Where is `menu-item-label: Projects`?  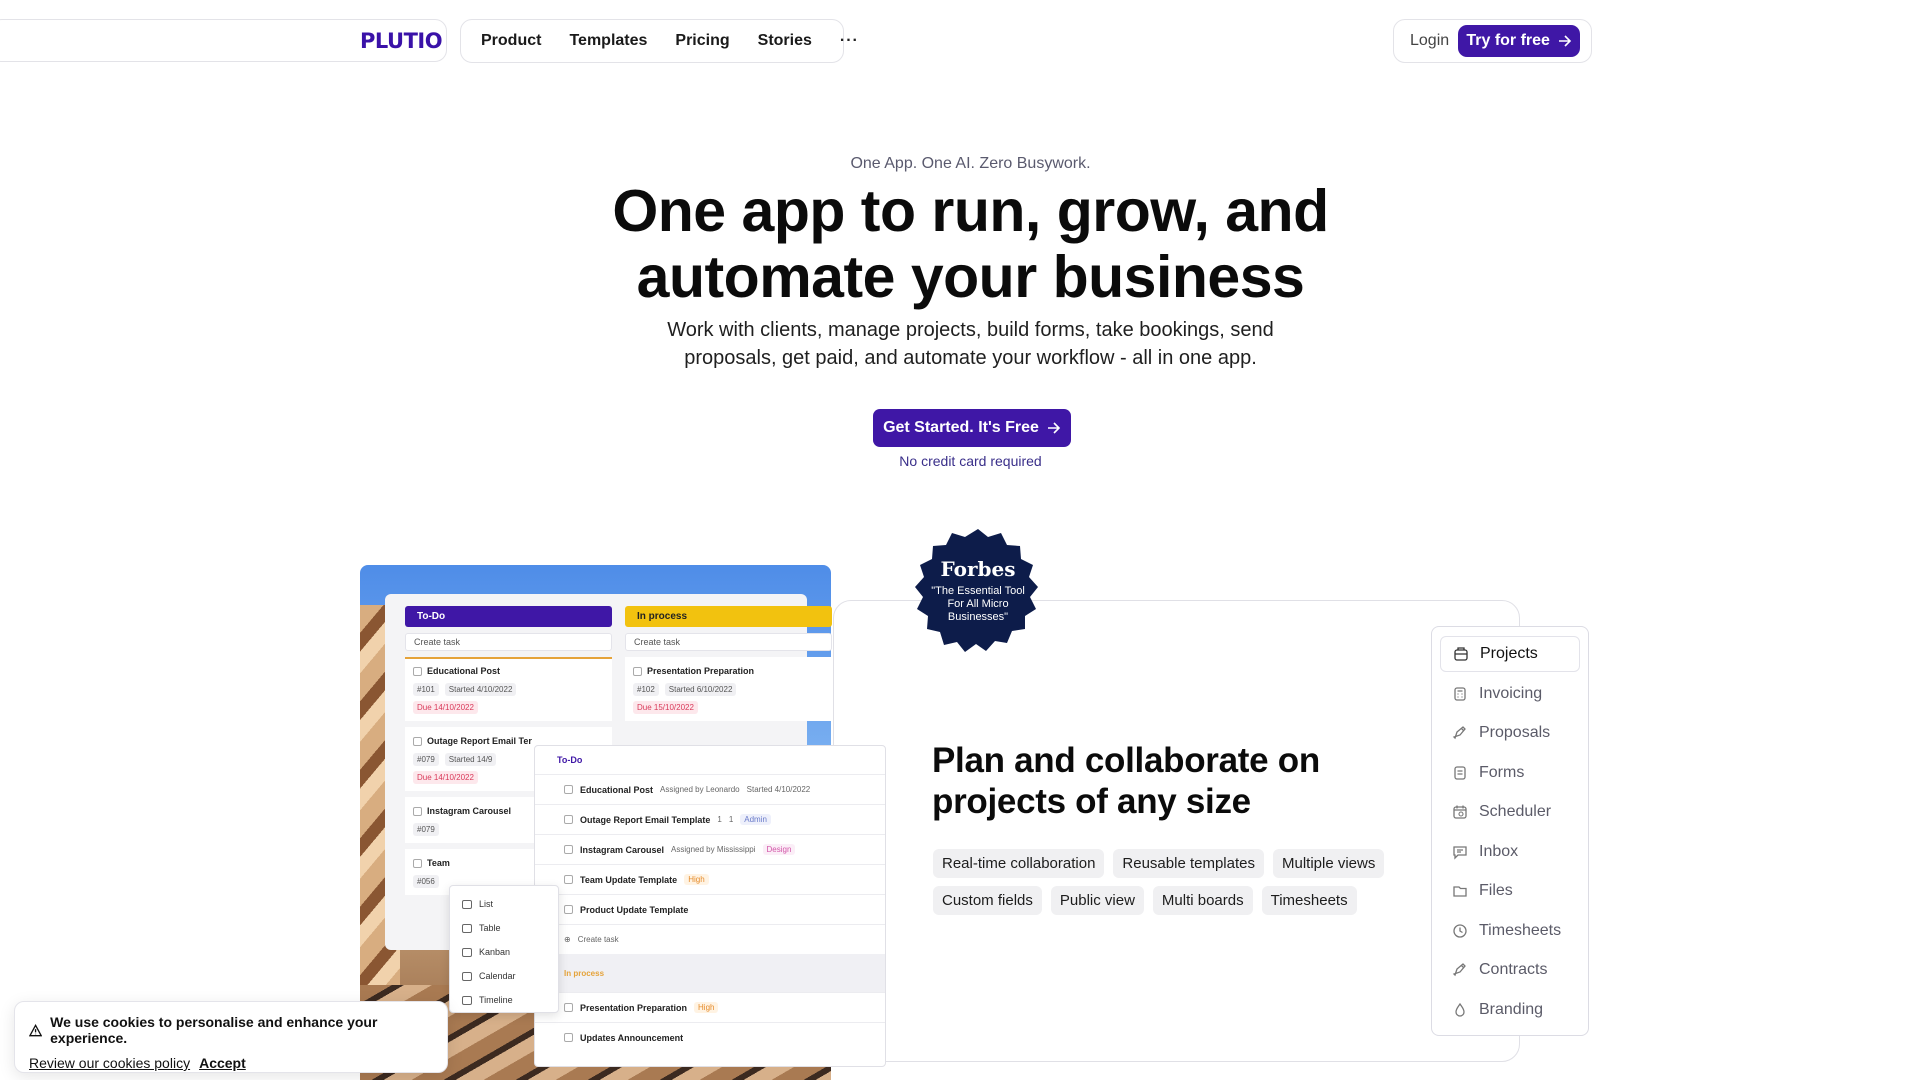 menu-item-label: Projects is located at coordinates (1509, 653).